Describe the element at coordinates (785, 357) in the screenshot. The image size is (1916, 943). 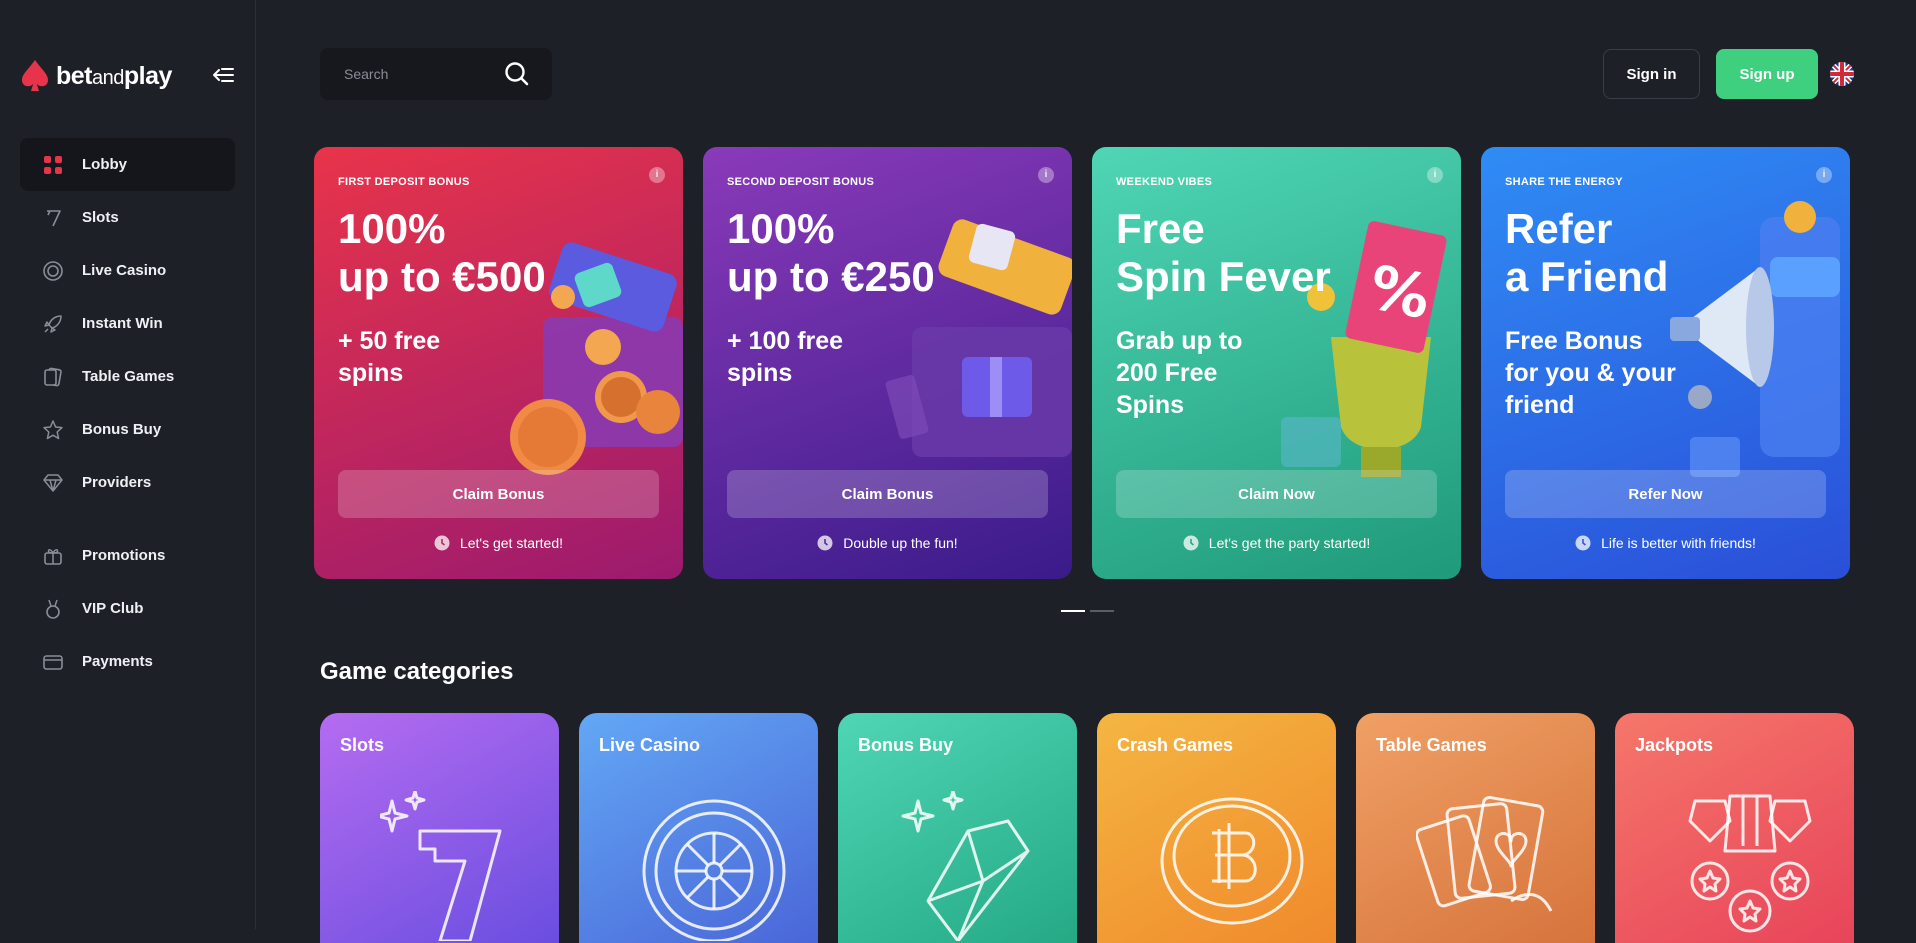
I see `promo-subtitle: + 100 free spins` at that location.